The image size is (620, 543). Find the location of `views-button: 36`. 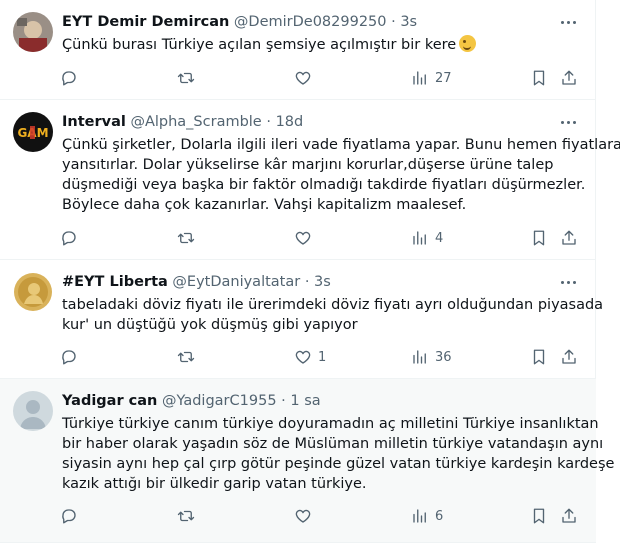

views-button: 36 is located at coordinates (431, 357).